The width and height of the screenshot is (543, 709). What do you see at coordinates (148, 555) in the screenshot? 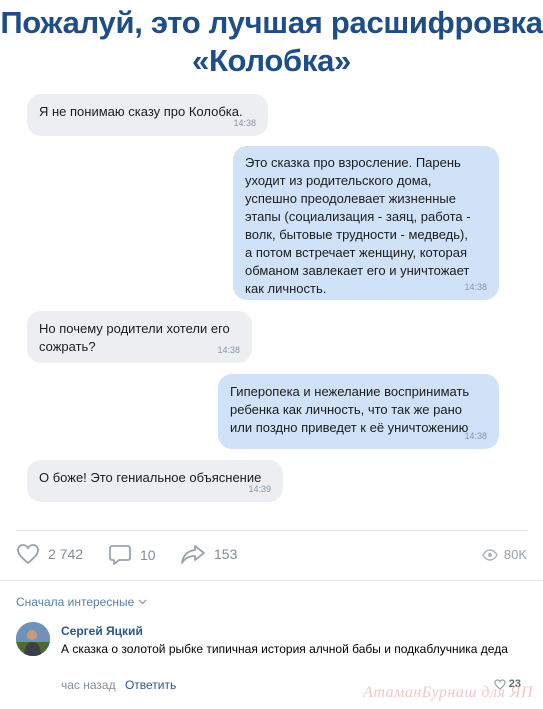
I see `comment-count: 10` at bounding box center [148, 555].